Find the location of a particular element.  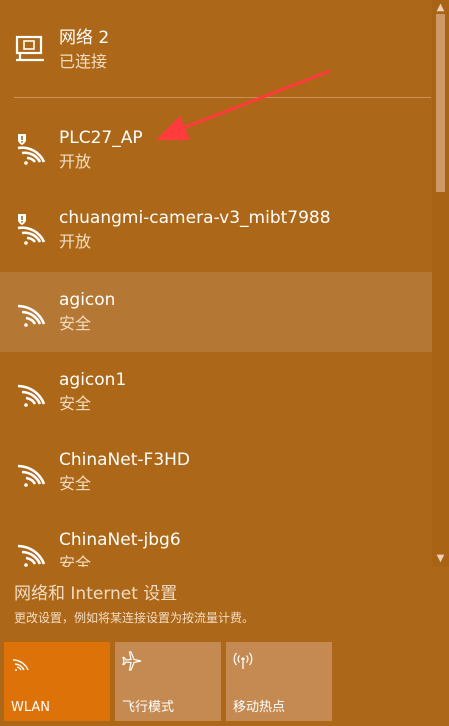

network-item: agicon 安全 is located at coordinates (216, 312).